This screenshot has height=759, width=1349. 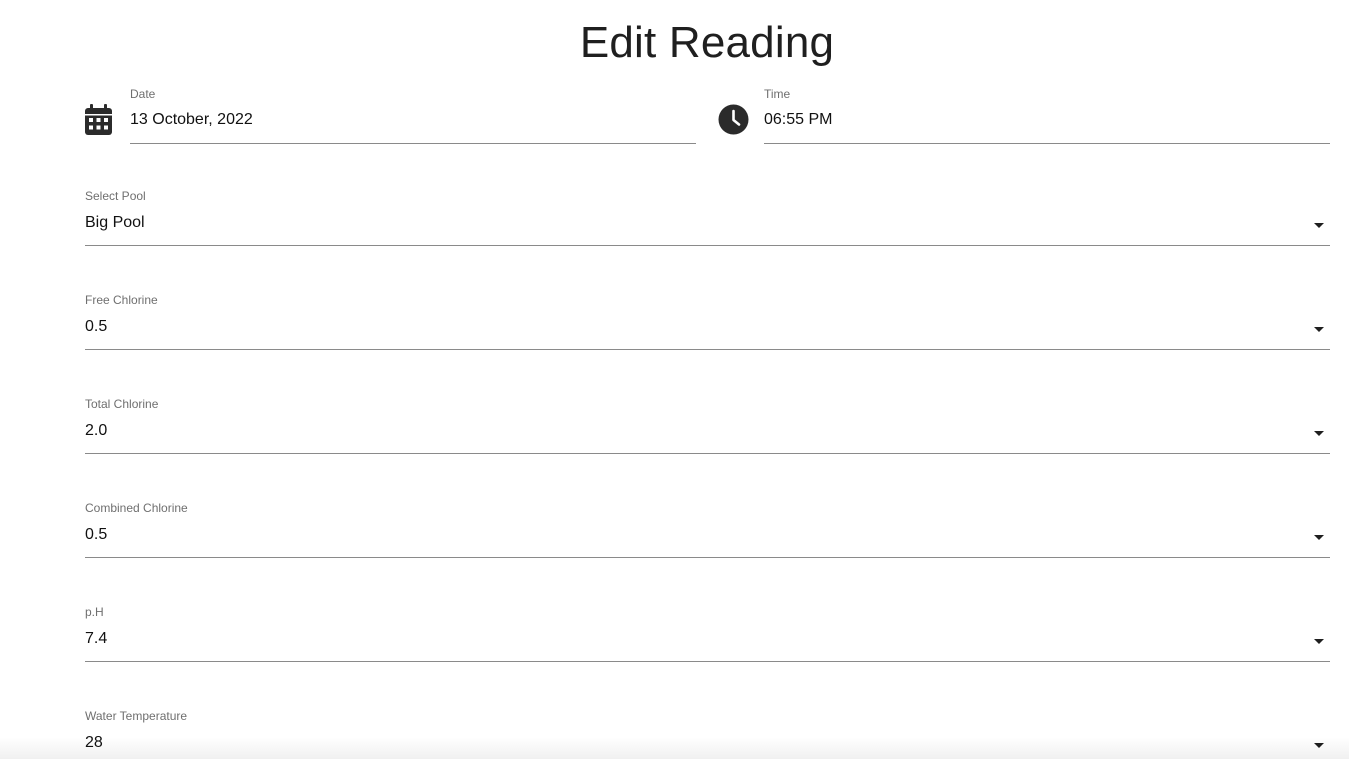 What do you see at coordinates (798, 119) in the screenshot?
I see `time-value: 06:55 PM` at bounding box center [798, 119].